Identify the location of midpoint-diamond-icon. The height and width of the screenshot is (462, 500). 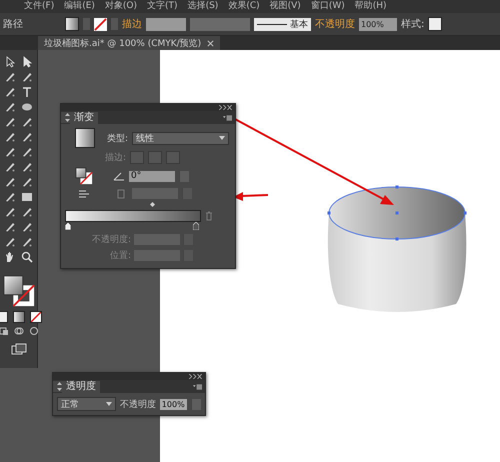
(152, 204).